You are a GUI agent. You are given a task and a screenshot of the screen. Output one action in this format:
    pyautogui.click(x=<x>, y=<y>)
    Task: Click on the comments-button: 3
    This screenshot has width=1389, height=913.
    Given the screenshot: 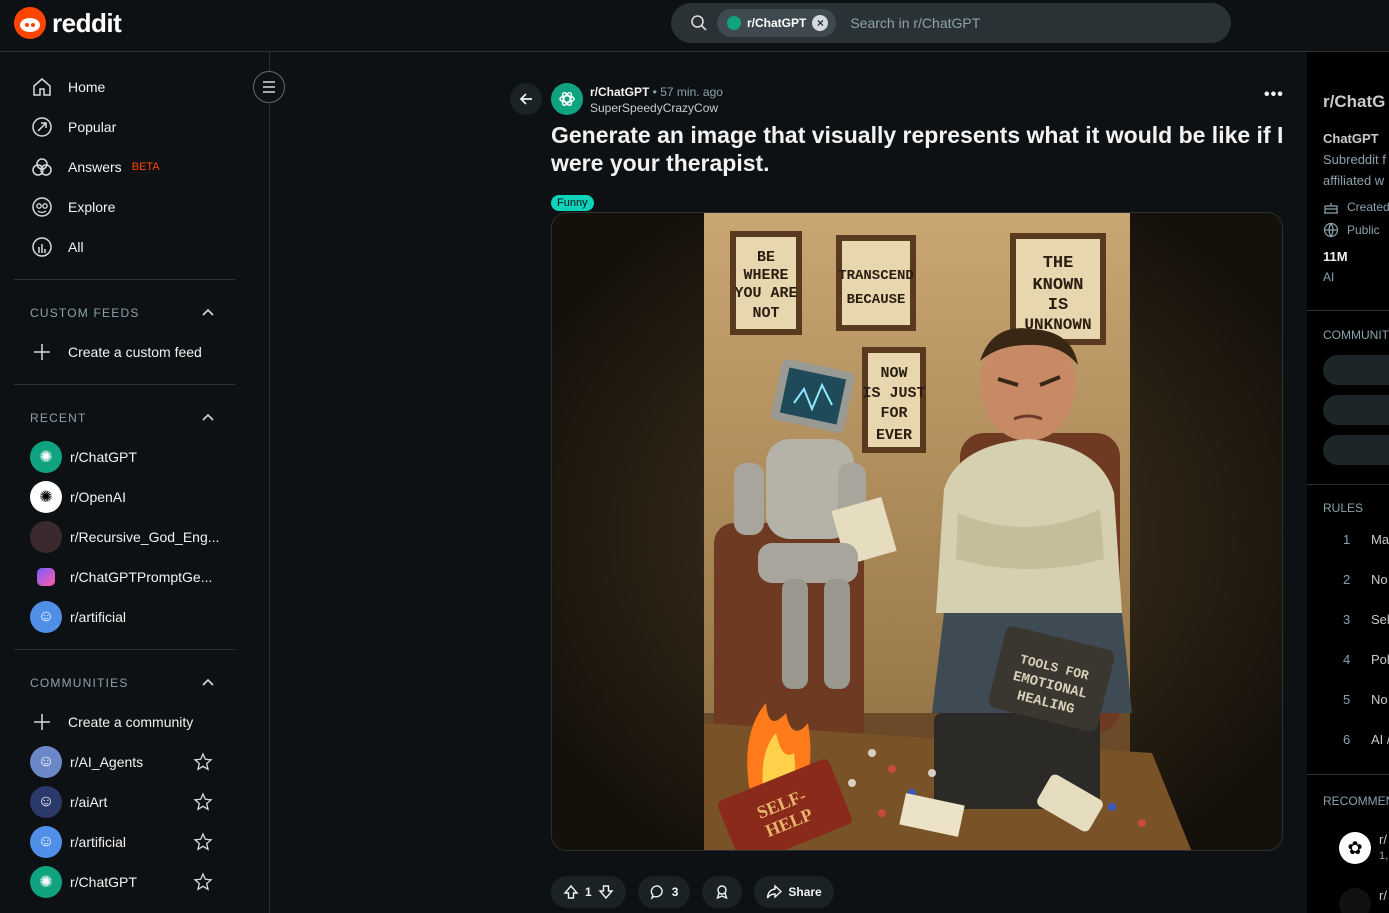 What is the action you would take?
    pyautogui.click(x=664, y=892)
    